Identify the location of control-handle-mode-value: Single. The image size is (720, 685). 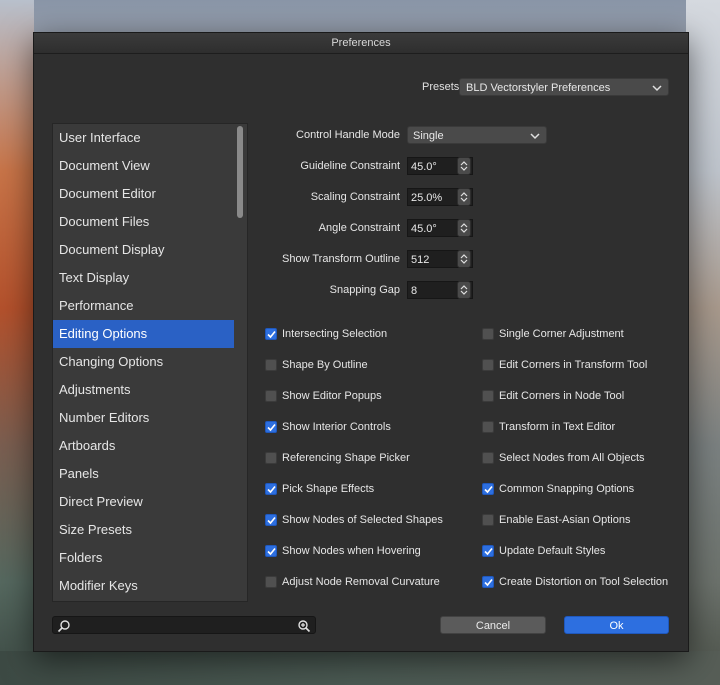
(428, 136).